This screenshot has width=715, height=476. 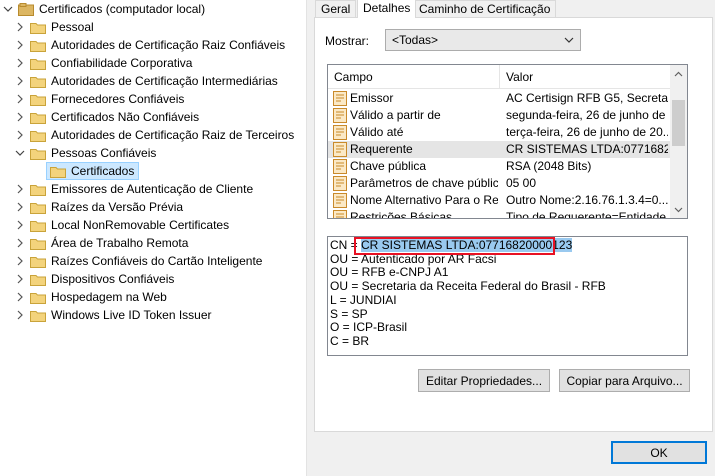 What do you see at coordinates (363, 299) in the screenshot?
I see `details-line: L = JUNDIAI` at bounding box center [363, 299].